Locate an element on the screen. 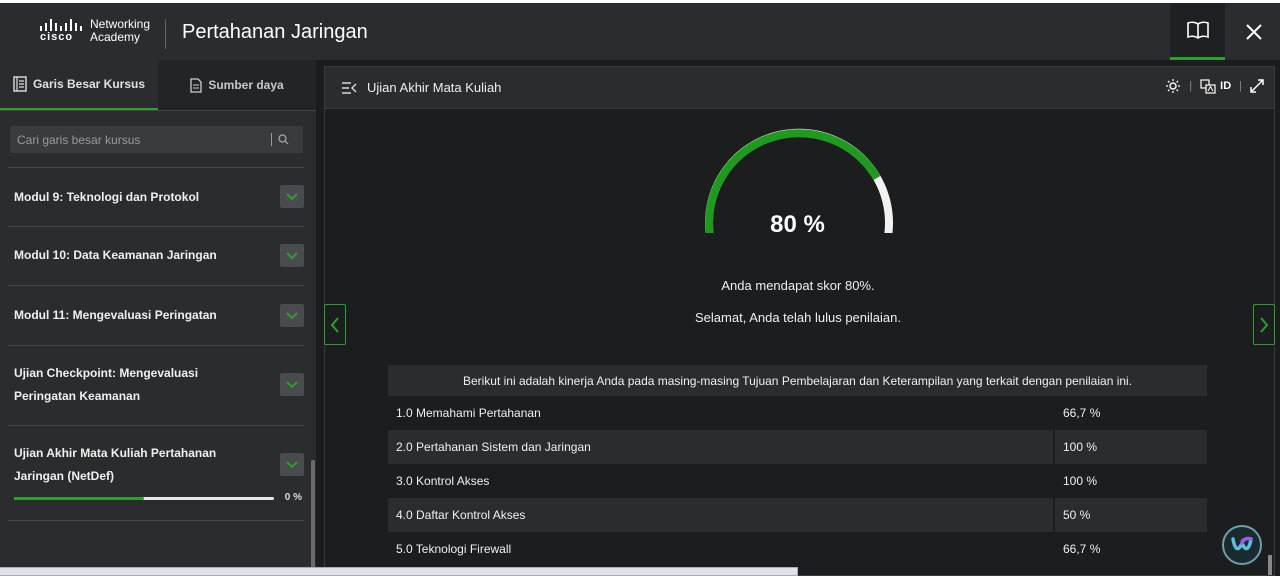  cisco-networking-academy-logo: cisco Networking Academy is located at coordinates (98, 33).